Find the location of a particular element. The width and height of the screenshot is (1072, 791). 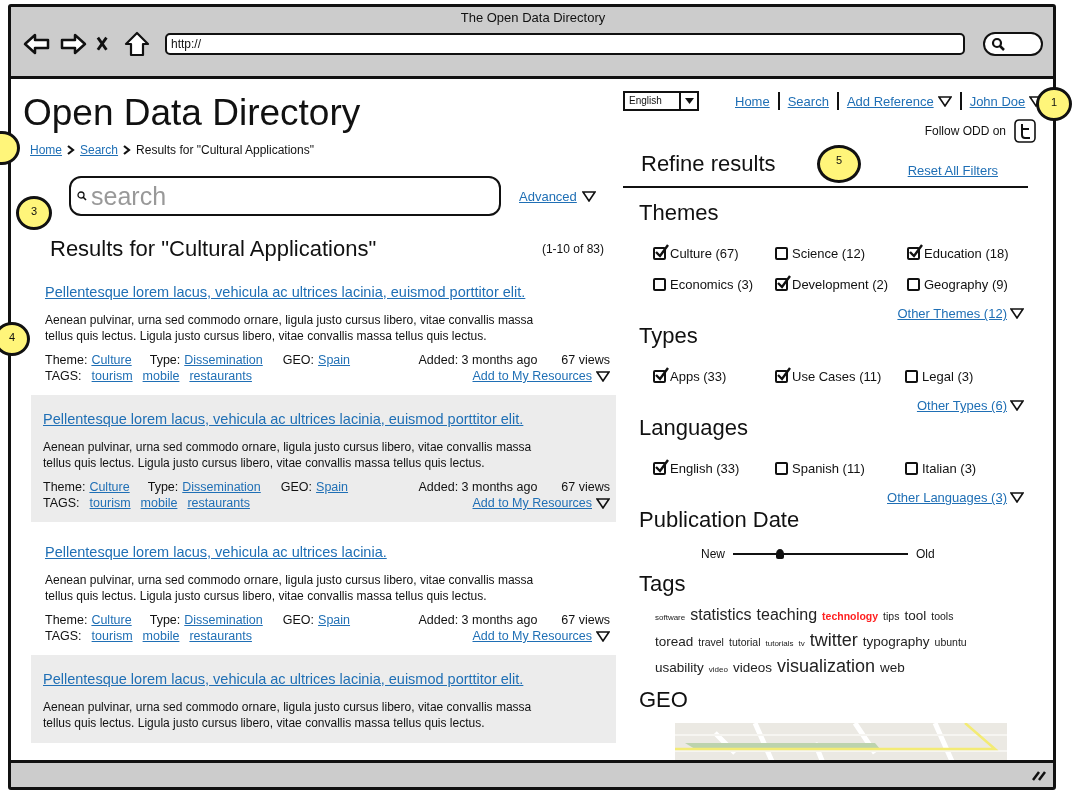

nav-link: Search is located at coordinates (808, 101).